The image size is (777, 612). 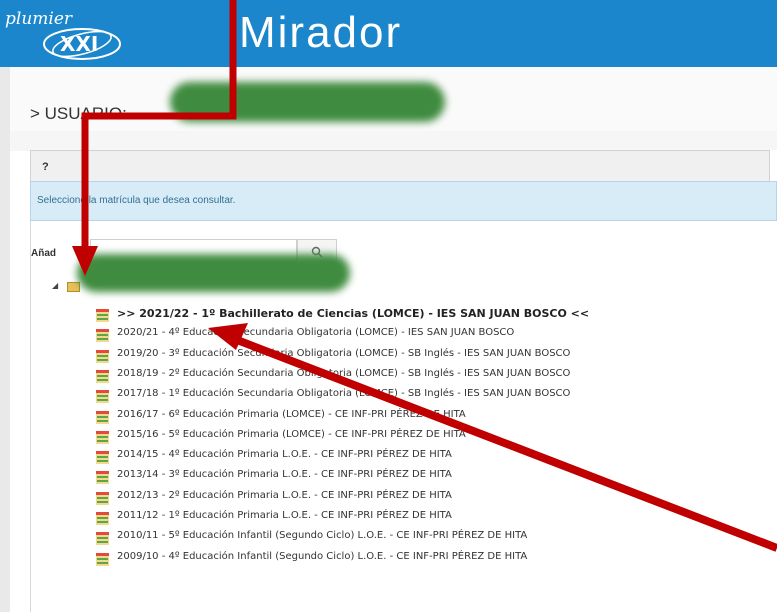 I want to click on annotation-arrow-top, so click(x=159, y=125).